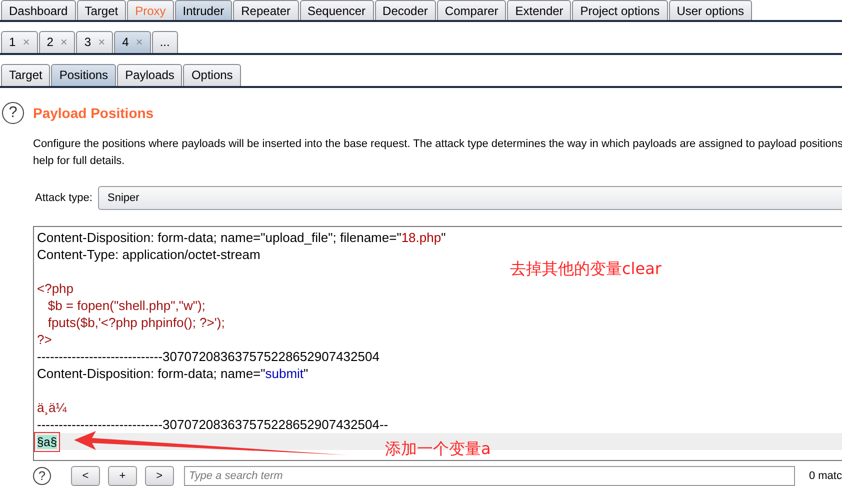 The image size is (842, 486). Describe the element at coordinates (470, 198) in the screenshot. I see `attack-type-dropdown: Sniper` at that location.